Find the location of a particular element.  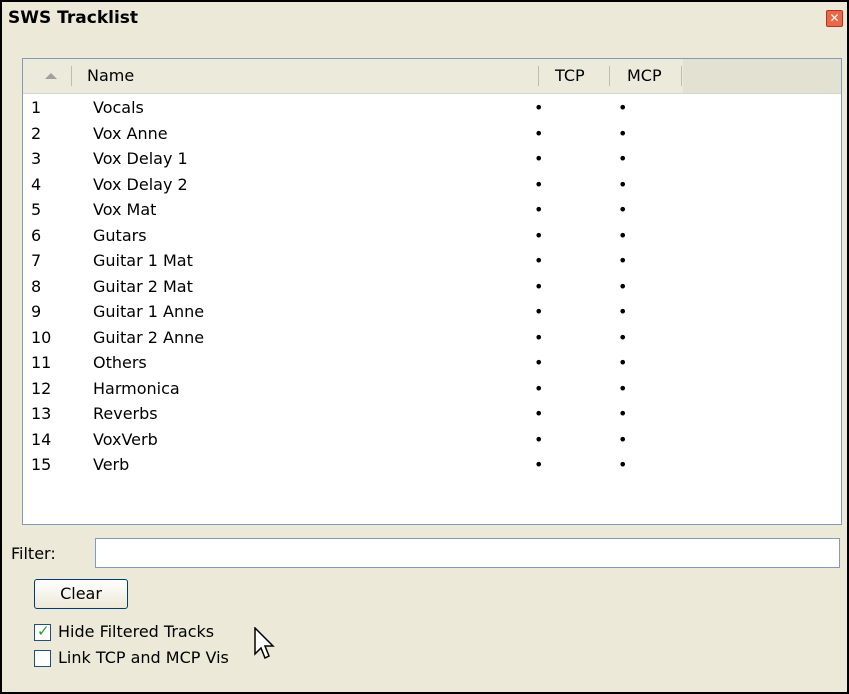

track-name: Vox Mat is located at coordinates (125, 209).